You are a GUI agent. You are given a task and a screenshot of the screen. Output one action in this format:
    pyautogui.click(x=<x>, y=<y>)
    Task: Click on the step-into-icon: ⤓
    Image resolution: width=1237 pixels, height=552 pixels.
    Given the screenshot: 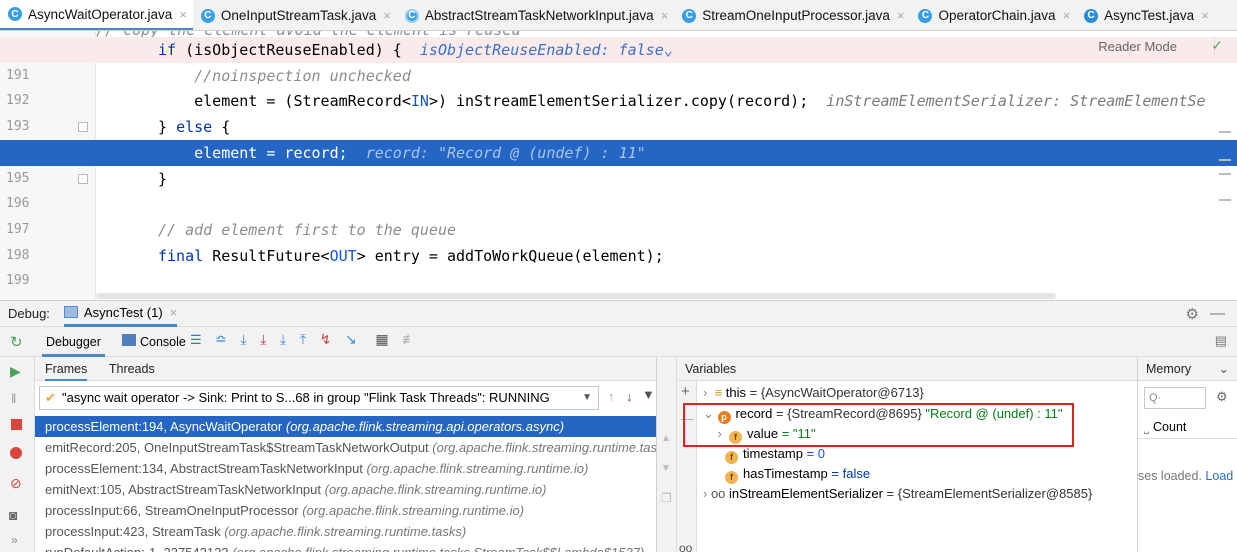 What is the action you would take?
    pyautogui.click(x=263, y=339)
    